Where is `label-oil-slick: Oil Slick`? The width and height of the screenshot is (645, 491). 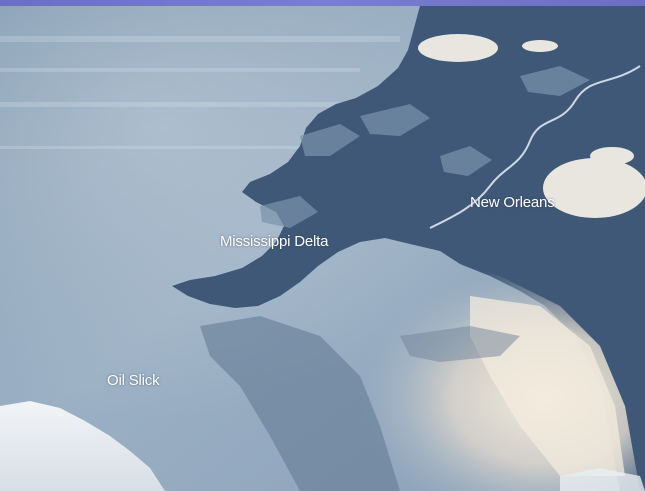 label-oil-slick: Oil Slick is located at coordinates (133, 380).